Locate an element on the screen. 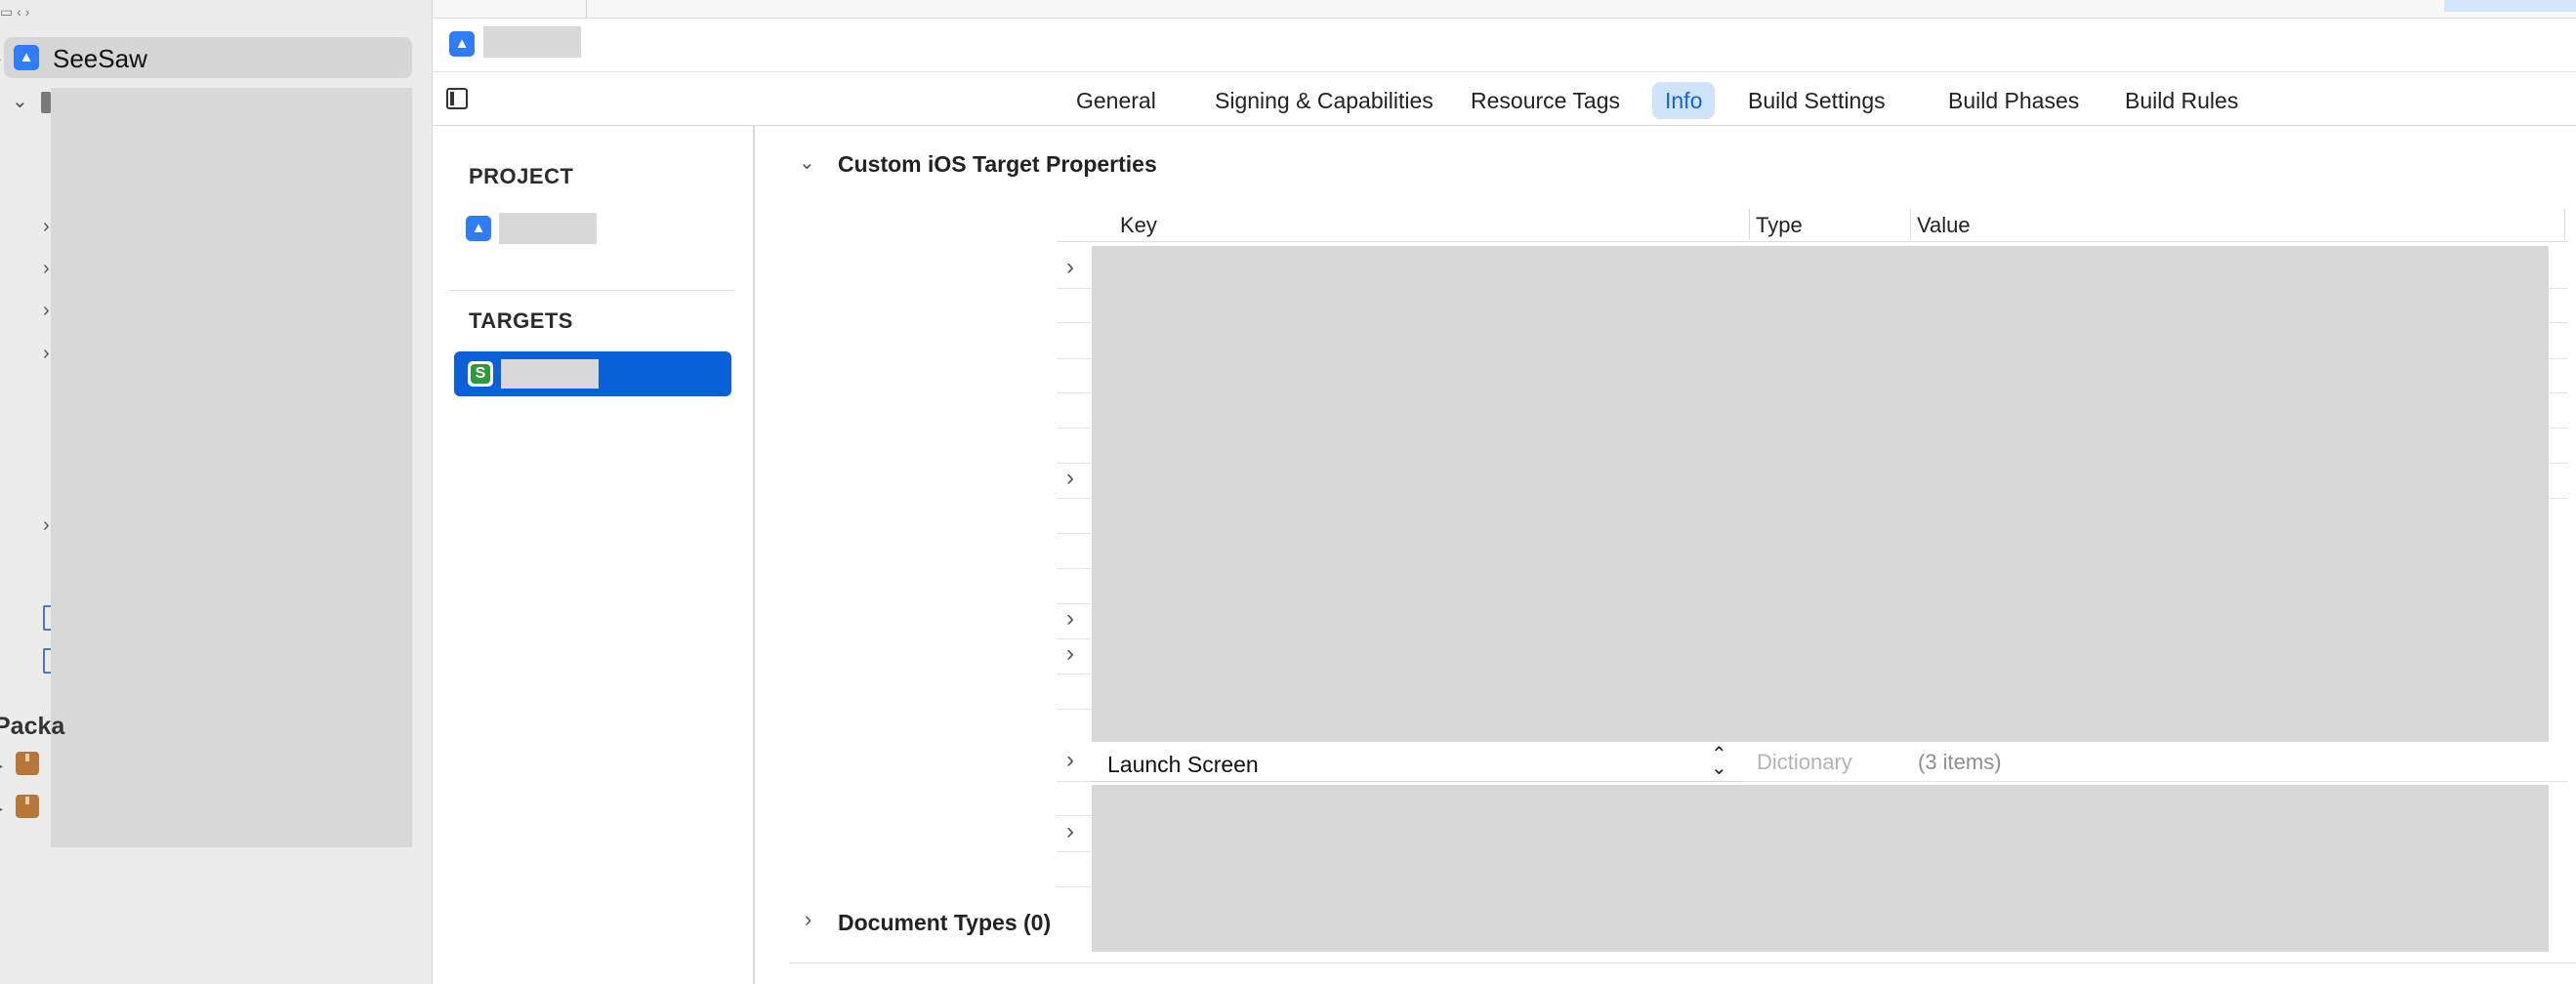 The image size is (2576, 984). redacted-project-name is located at coordinates (548, 228).